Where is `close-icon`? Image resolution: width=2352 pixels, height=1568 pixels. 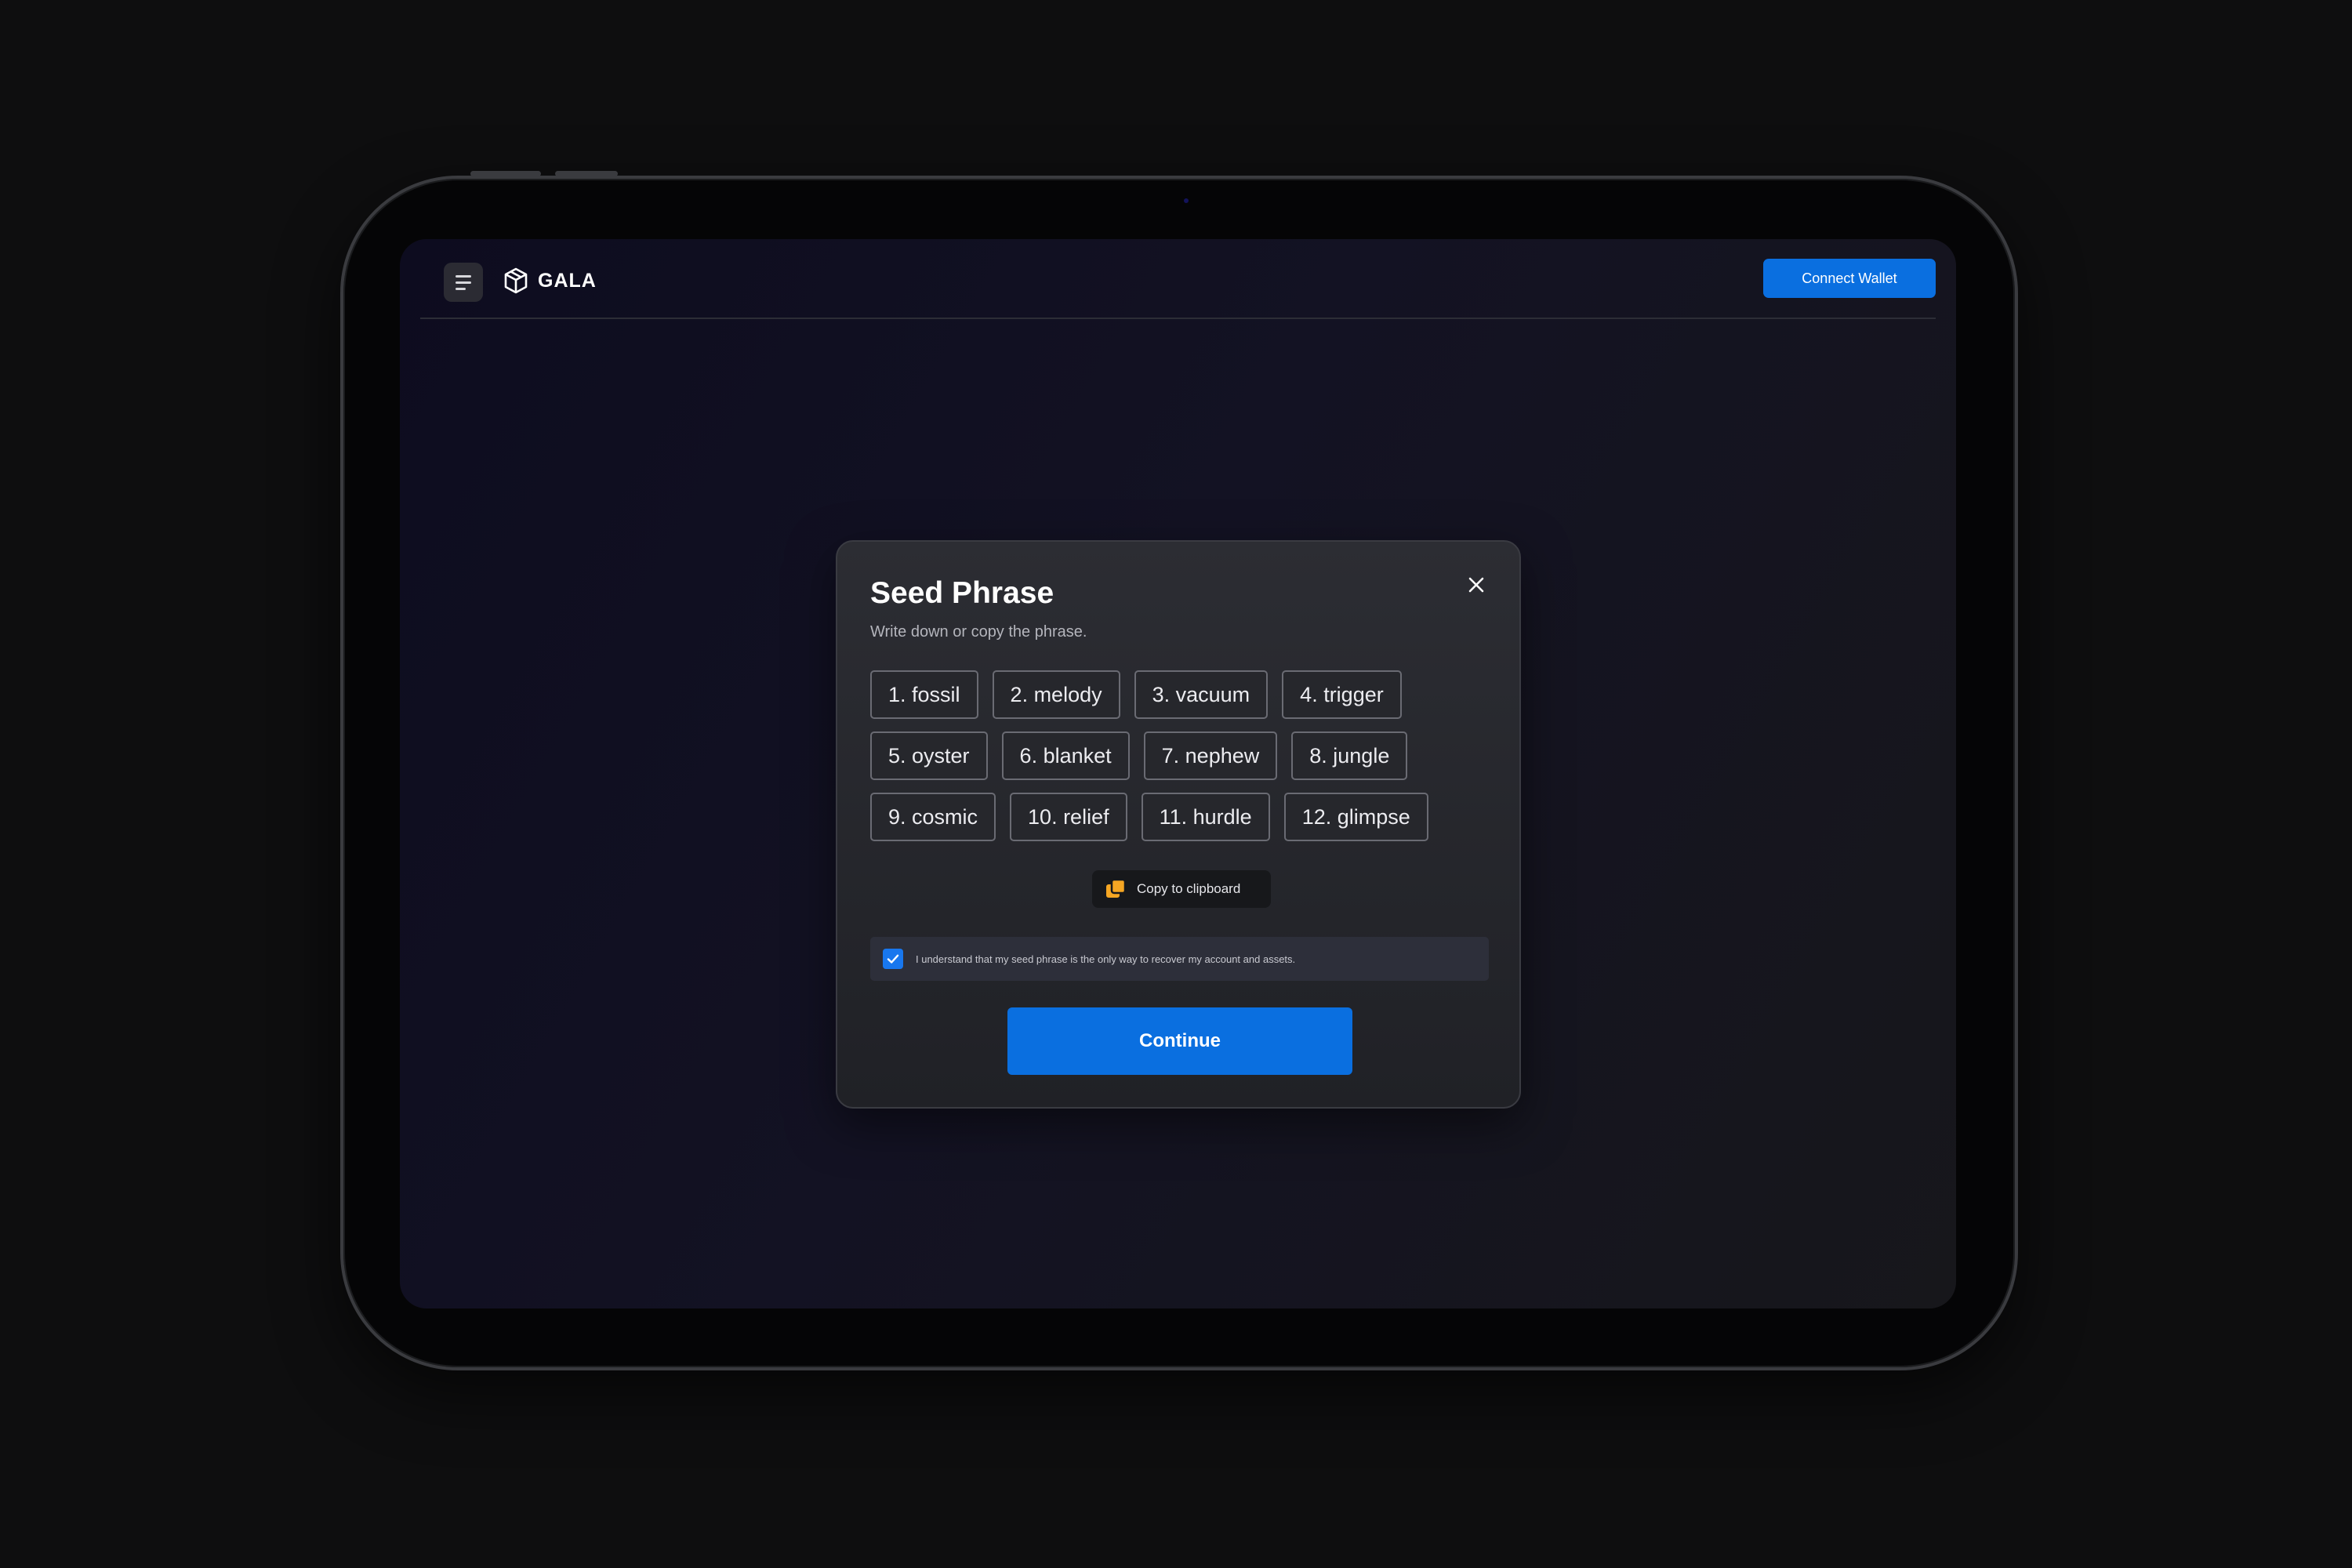
close-icon is located at coordinates (1476, 585).